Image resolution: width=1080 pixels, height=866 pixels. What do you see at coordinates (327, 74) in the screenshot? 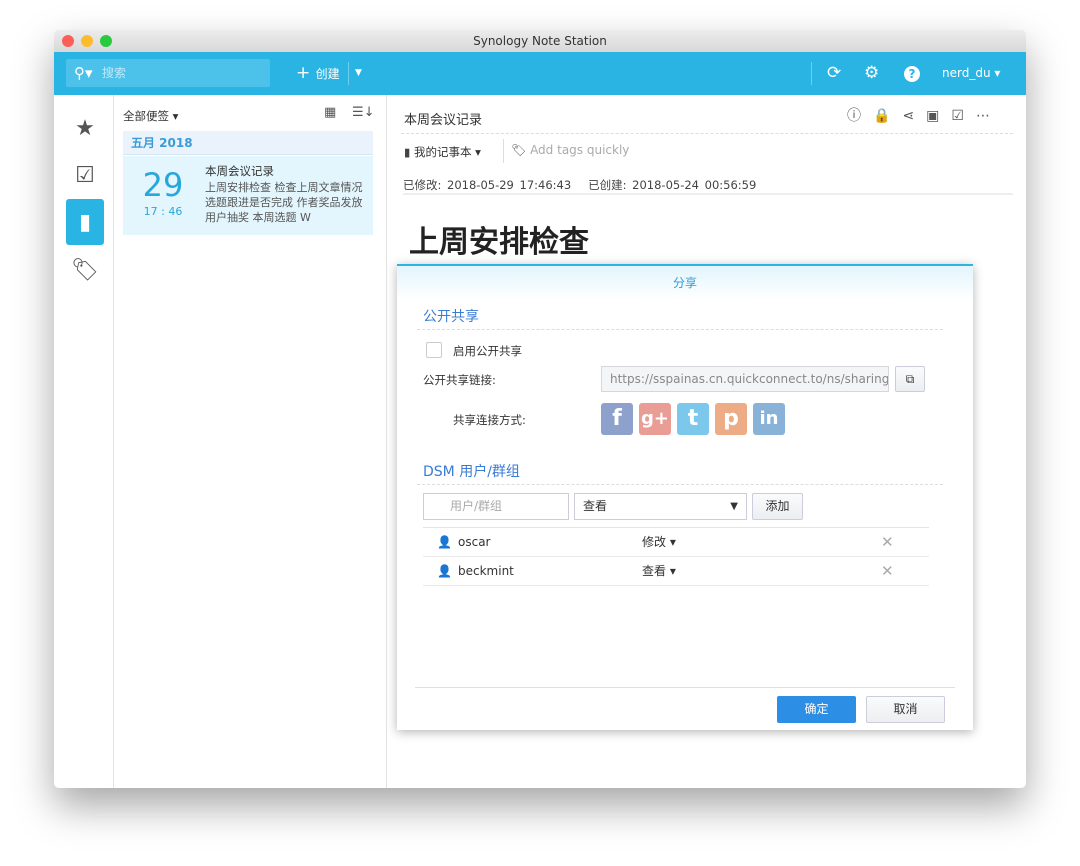
I see `create-label: 创建` at bounding box center [327, 74].